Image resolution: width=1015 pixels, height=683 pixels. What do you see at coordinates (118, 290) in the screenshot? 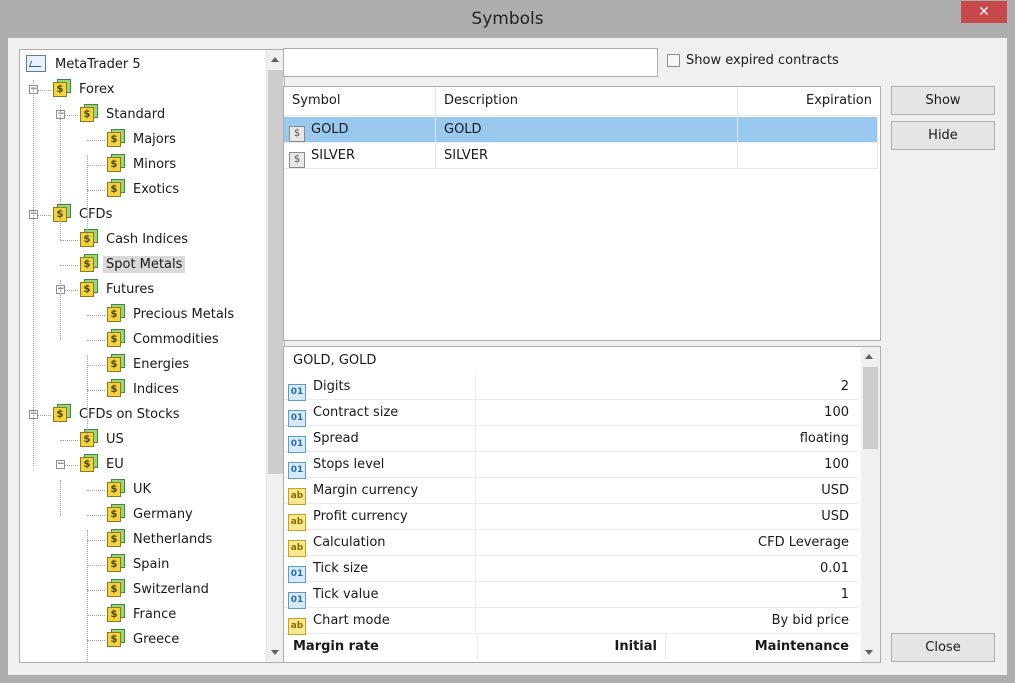
I see `tree-node-futures: $ Futures` at bounding box center [118, 290].